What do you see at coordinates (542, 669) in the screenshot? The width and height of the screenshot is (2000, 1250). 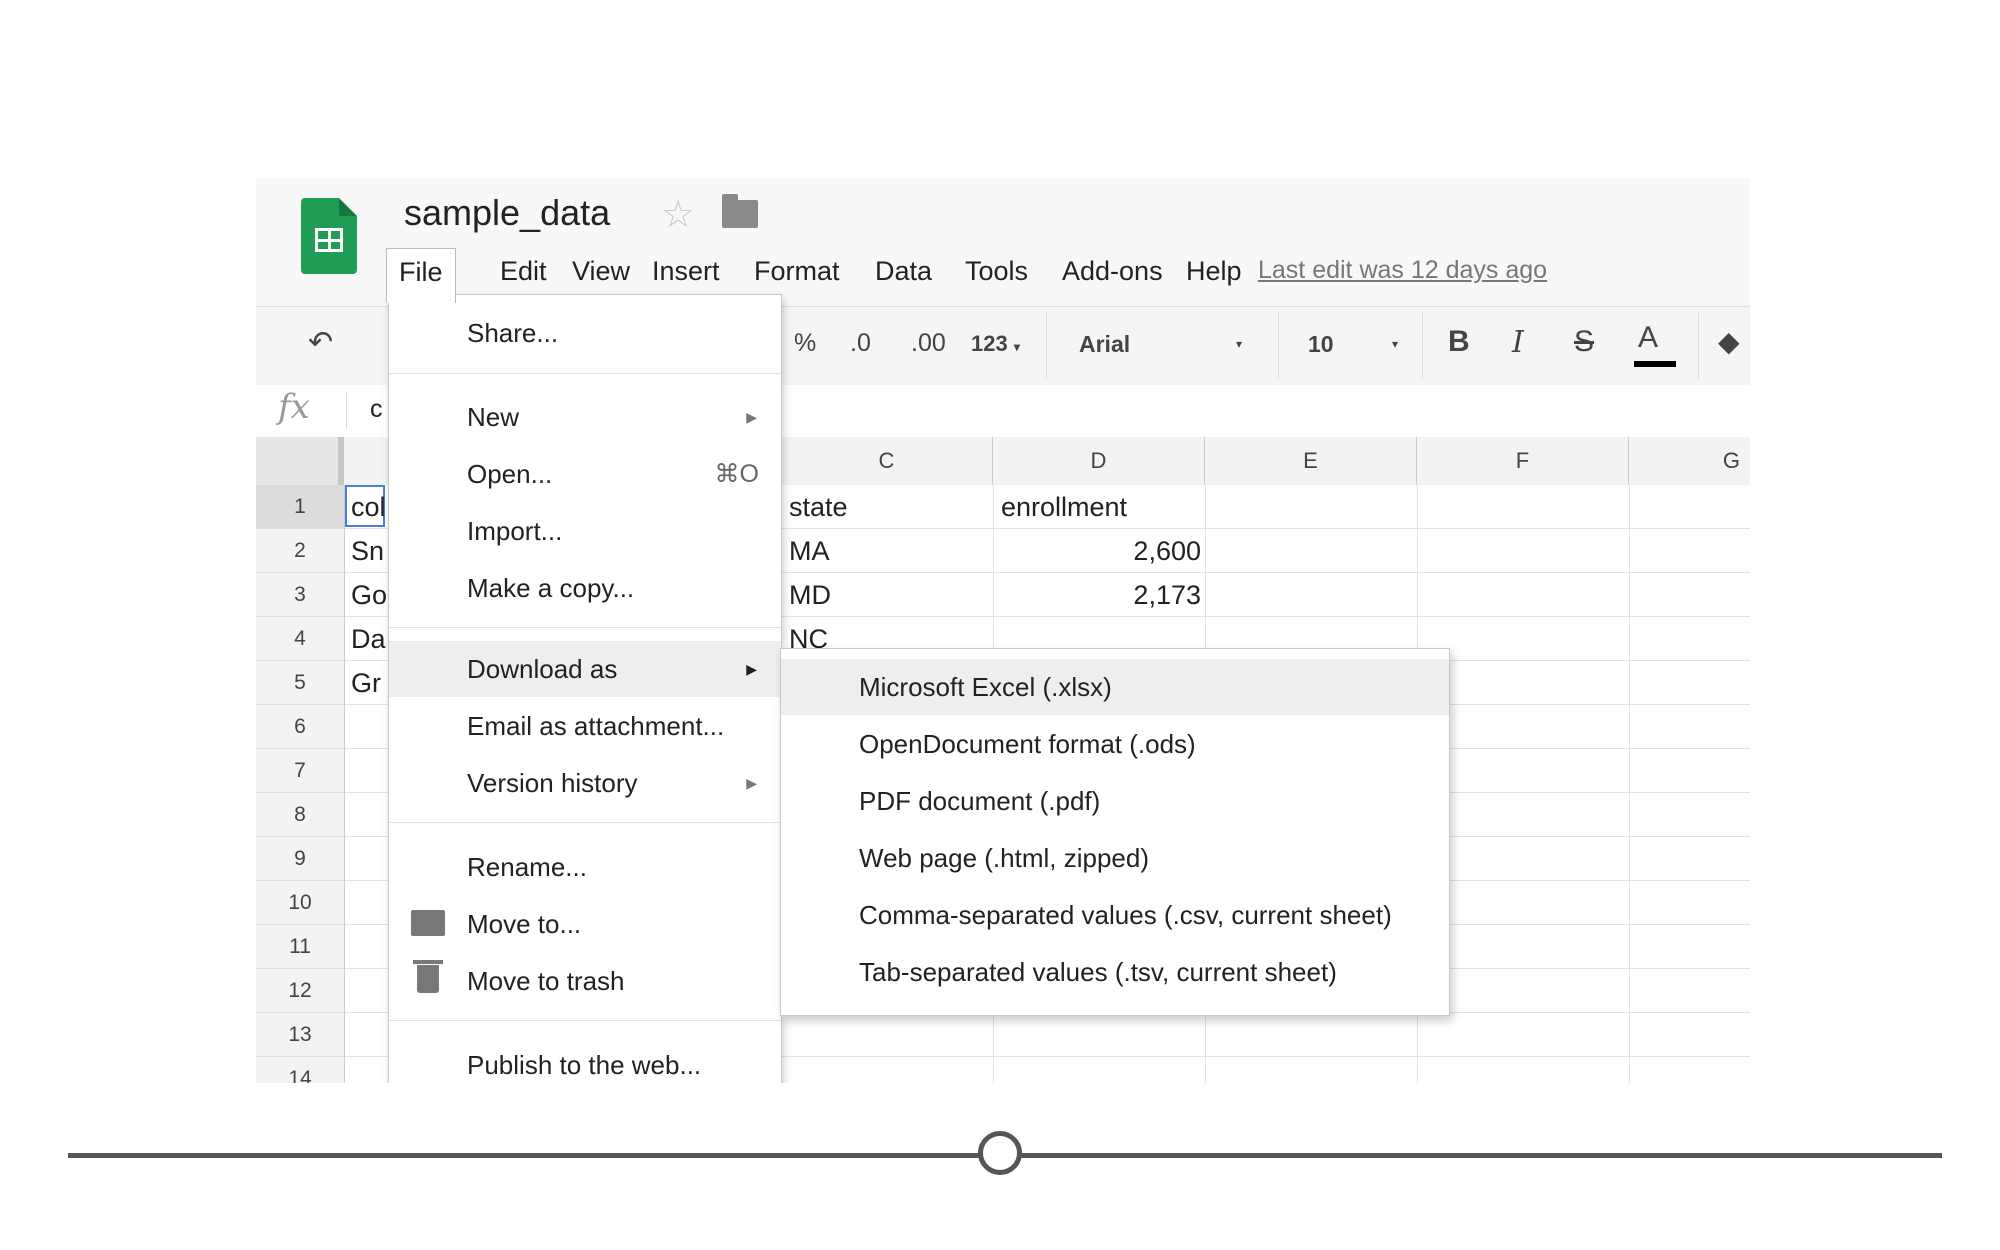 I see `menu-item-label: Download as` at bounding box center [542, 669].